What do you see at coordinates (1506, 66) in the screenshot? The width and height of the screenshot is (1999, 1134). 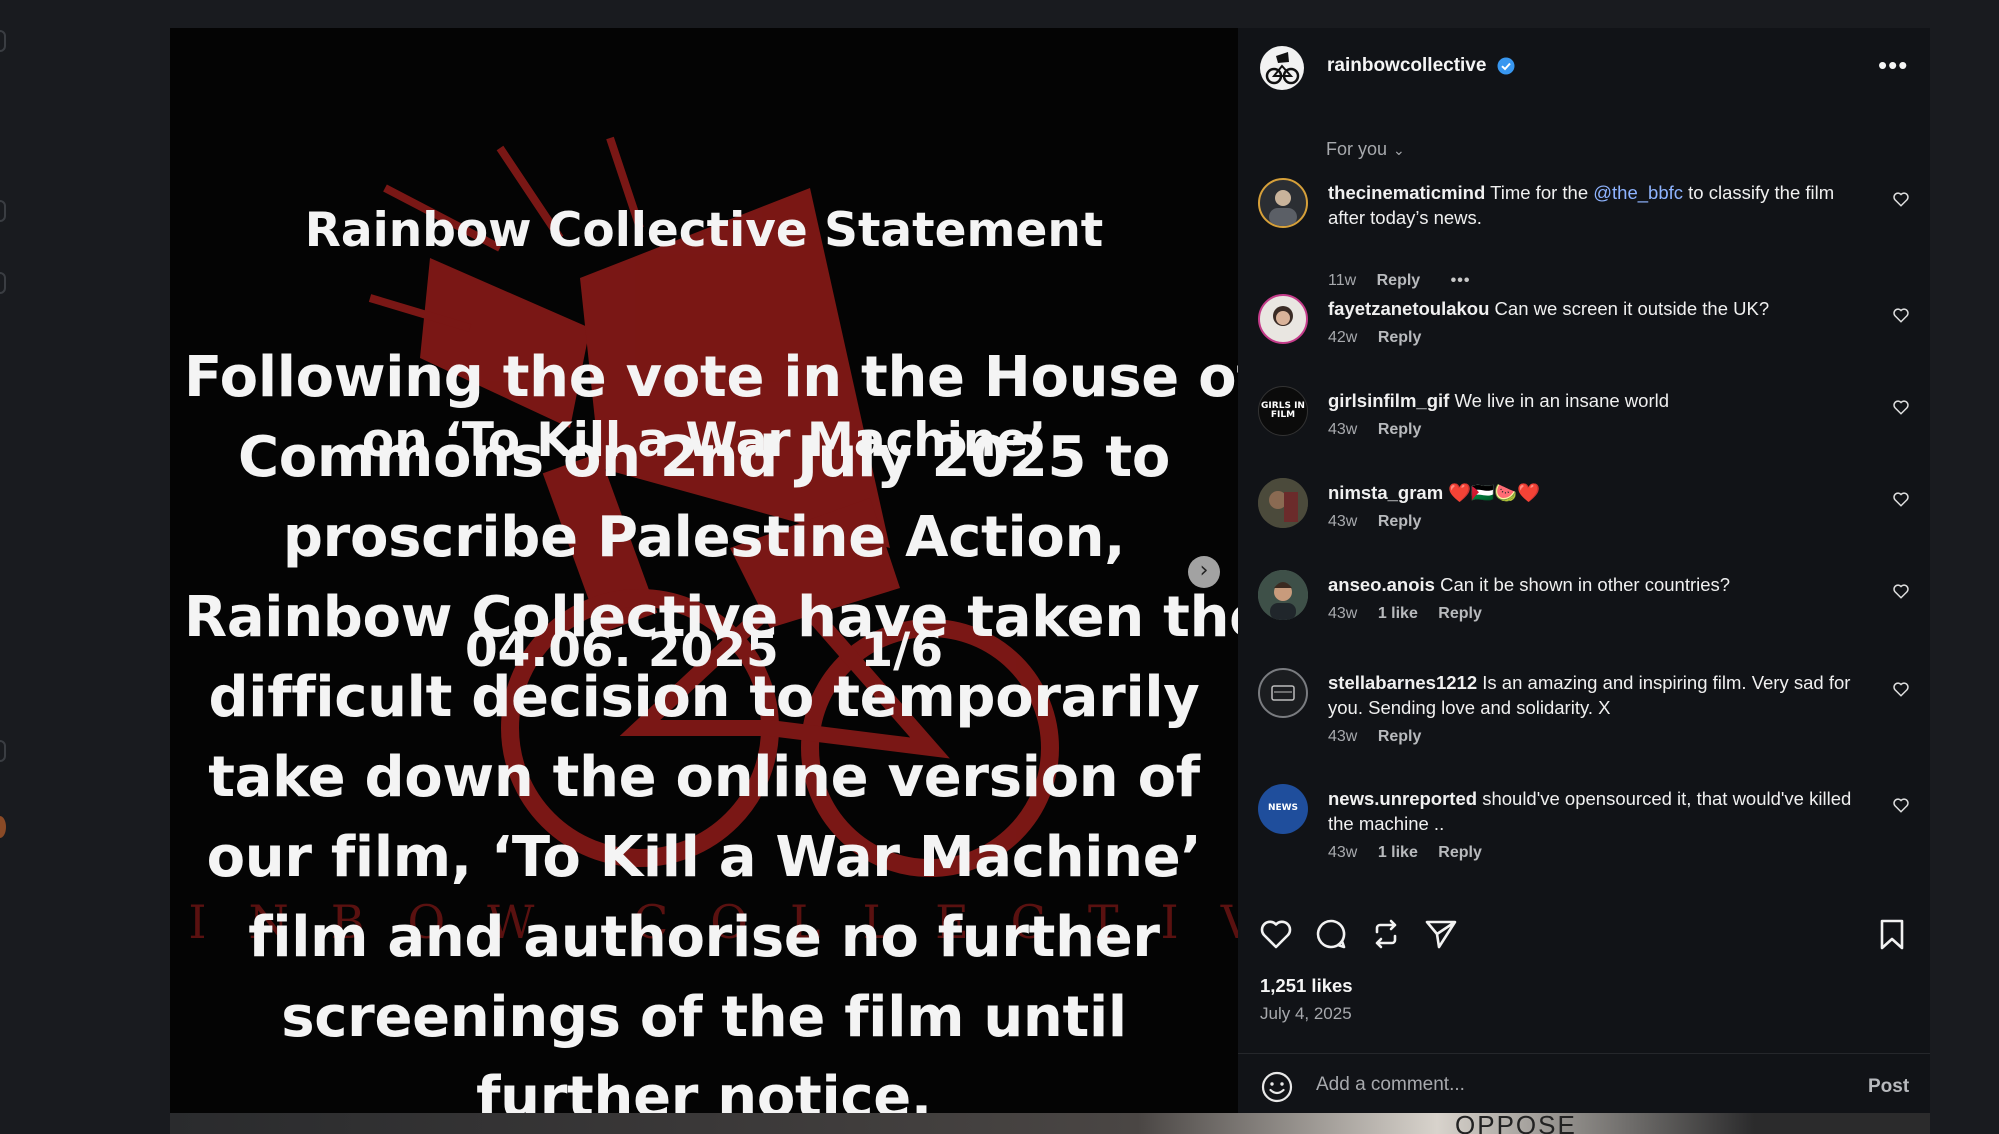 I see `verified-badge-icon` at bounding box center [1506, 66].